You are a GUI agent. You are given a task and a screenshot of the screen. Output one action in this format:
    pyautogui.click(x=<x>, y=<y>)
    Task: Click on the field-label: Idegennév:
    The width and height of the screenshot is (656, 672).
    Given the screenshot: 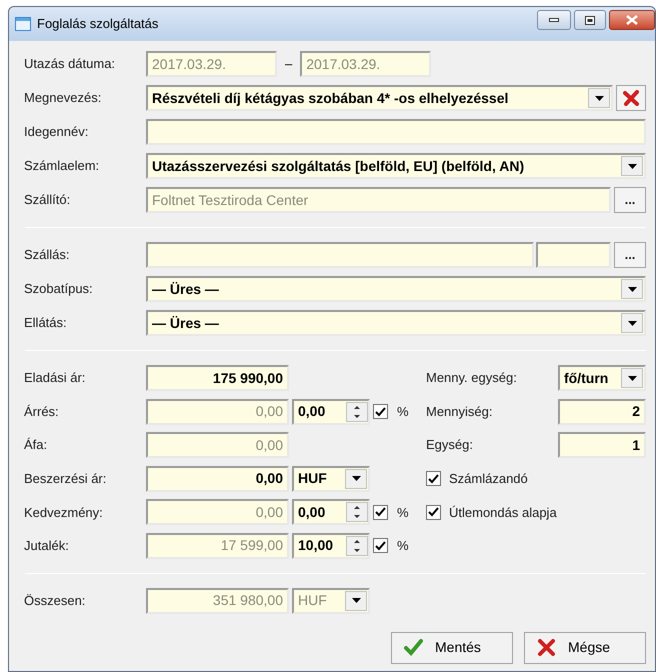 What is the action you would take?
    pyautogui.click(x=57, y=132)
    